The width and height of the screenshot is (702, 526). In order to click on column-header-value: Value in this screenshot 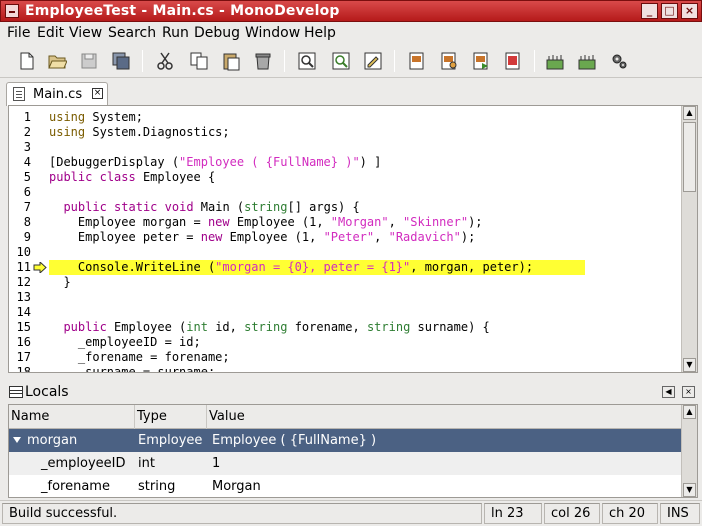, I will do `click(445, 417)`.